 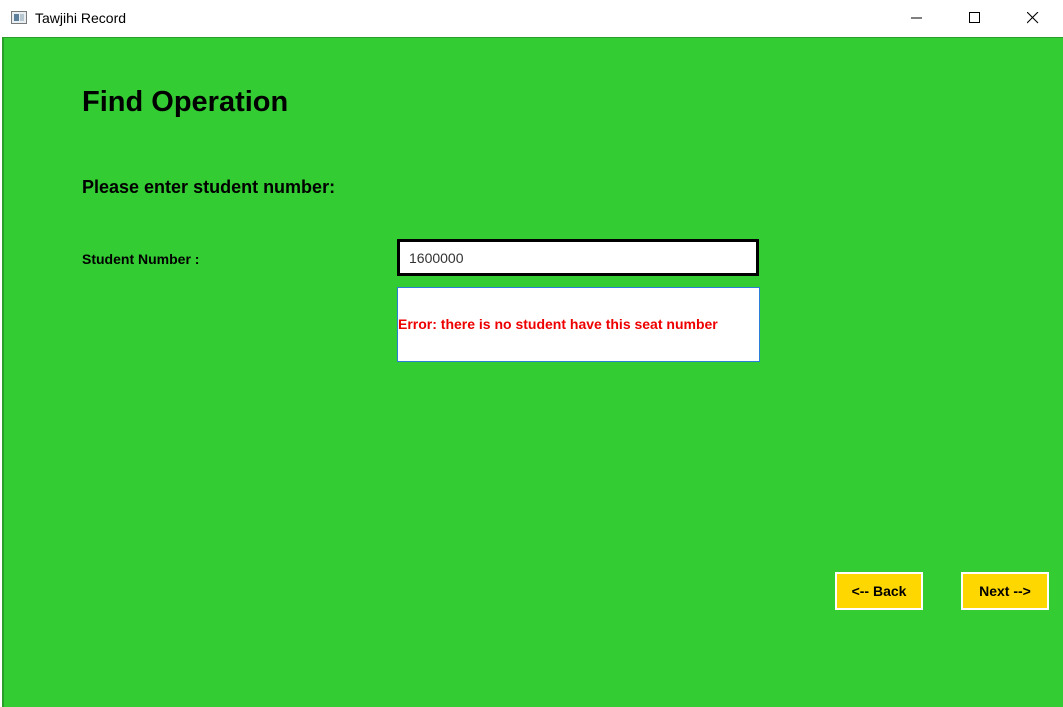 I want to click on close-button, so click(x=1033, y=18).